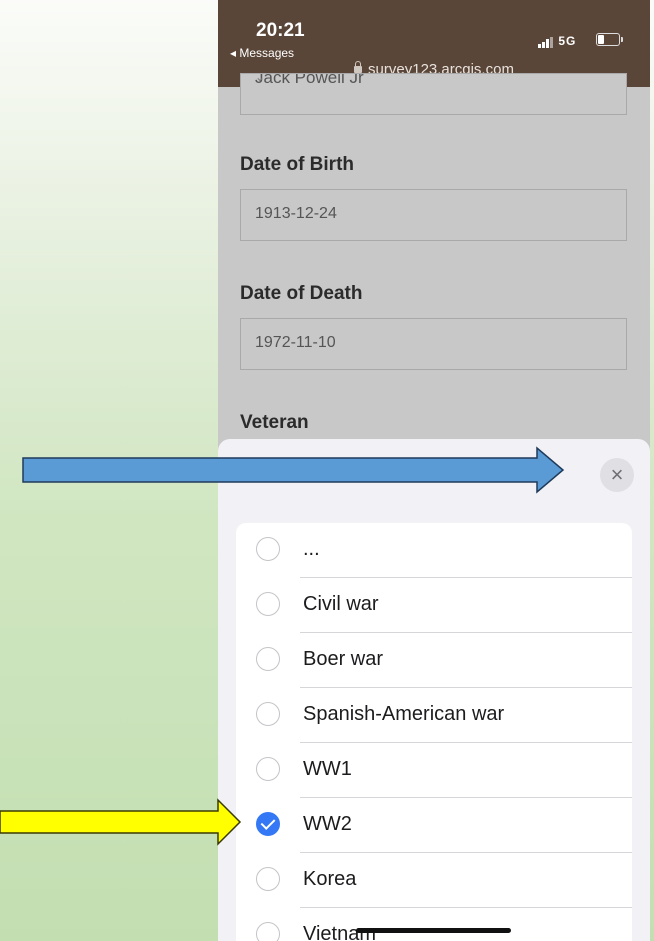  What do you see at coordinates (297, 164) in the screenshot?
I see `date-of-birth-label: Date of Birth` at bounding box center [297, 164].